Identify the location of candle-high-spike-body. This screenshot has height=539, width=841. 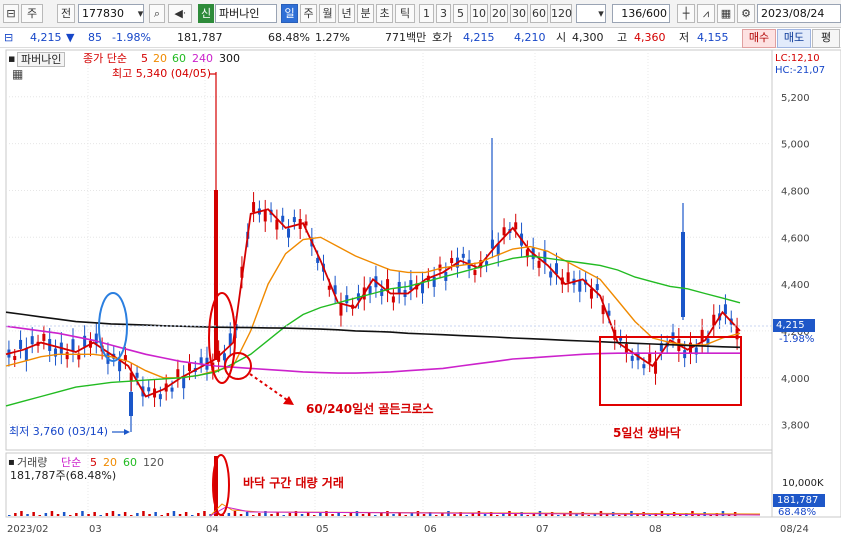
(216, 275).